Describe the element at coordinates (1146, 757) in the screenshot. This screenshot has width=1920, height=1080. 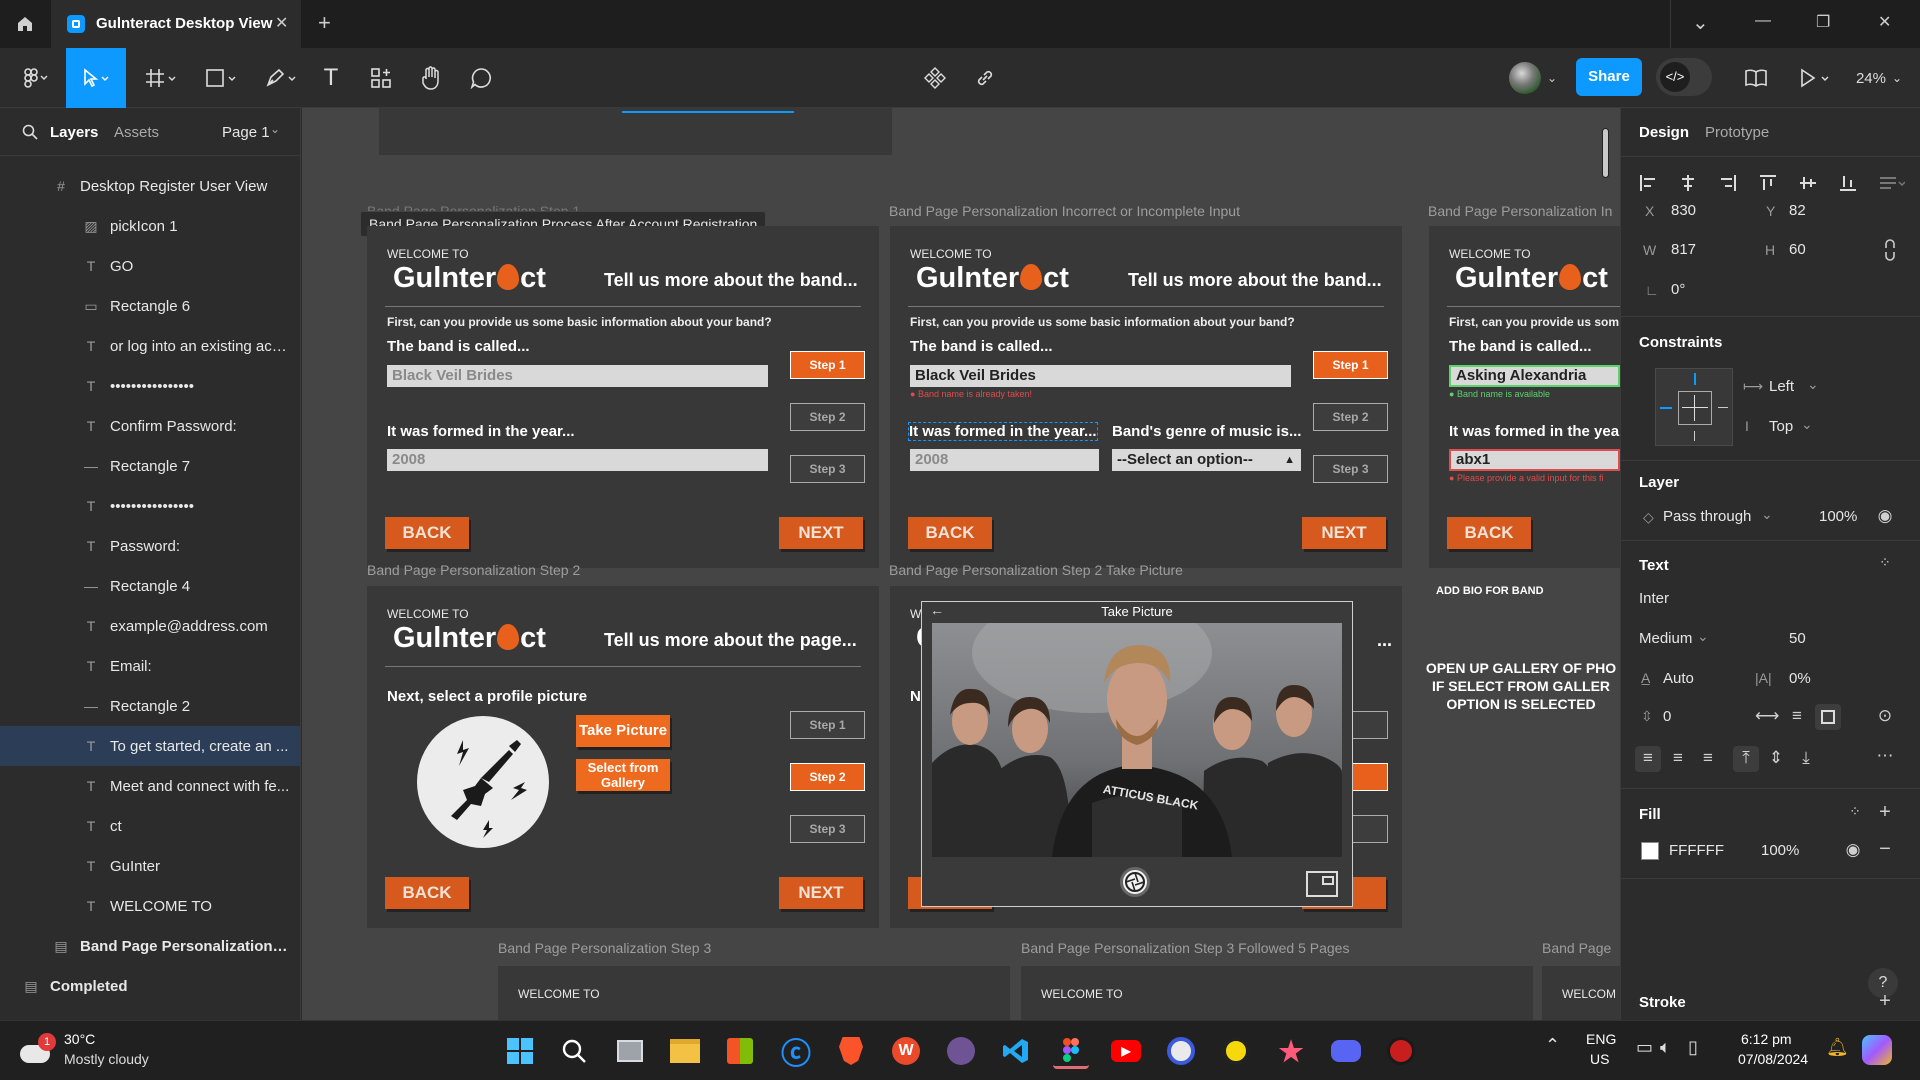
I see `frame-step2-take-picture: WE C ... Ne ← Take Picture` at that location.